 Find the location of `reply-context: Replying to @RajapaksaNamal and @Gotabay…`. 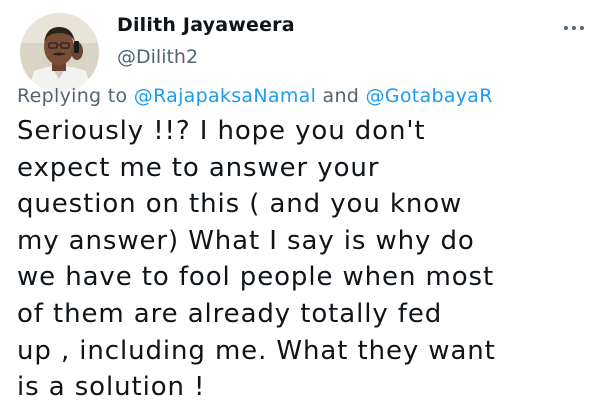

reply-context: Replying to @RajapaksaNamal and @Gotabay… is located at coordinates (255, 96).